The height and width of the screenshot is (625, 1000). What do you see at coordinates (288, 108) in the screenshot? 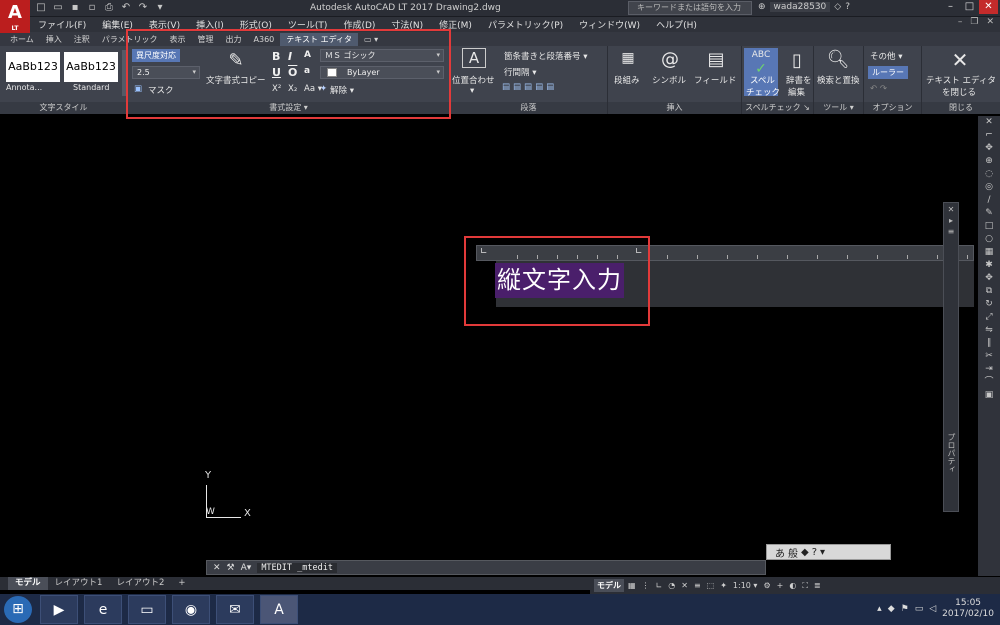
I see `panel-title-format: 書式設定 ▾` at bounding box center [288, 108].